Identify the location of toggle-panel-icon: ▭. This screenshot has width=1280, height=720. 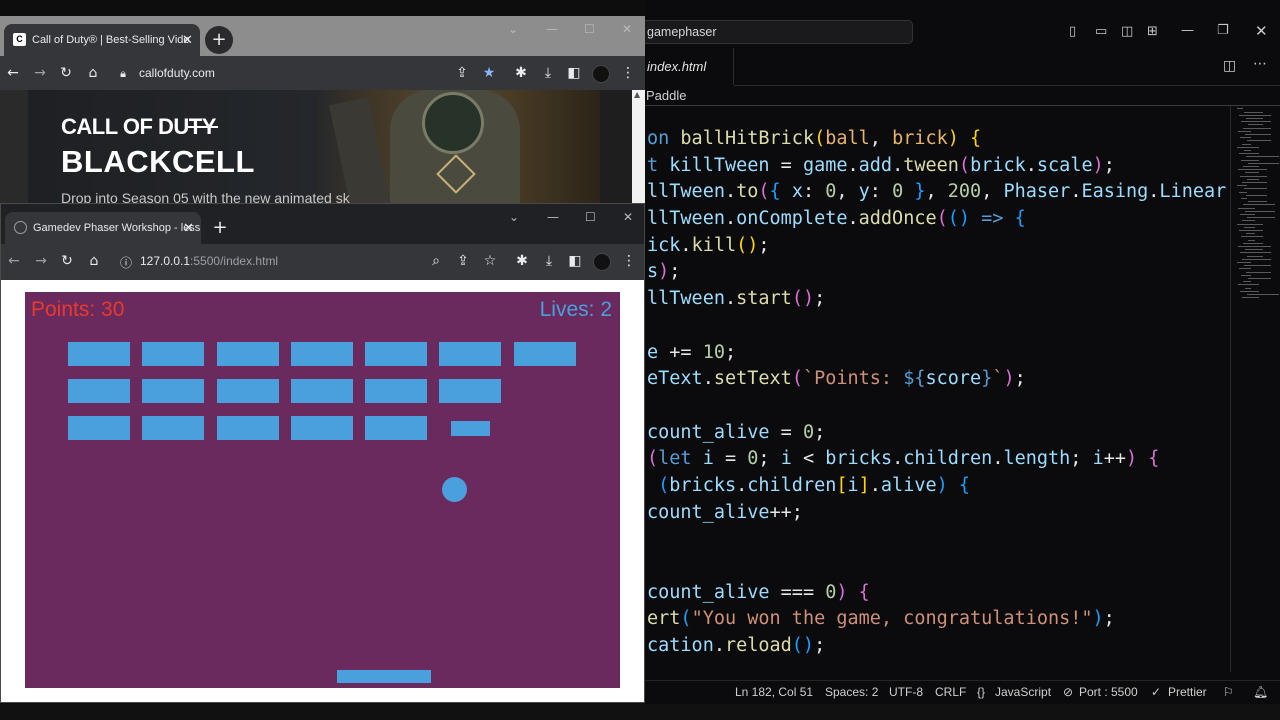
(1101, 31).